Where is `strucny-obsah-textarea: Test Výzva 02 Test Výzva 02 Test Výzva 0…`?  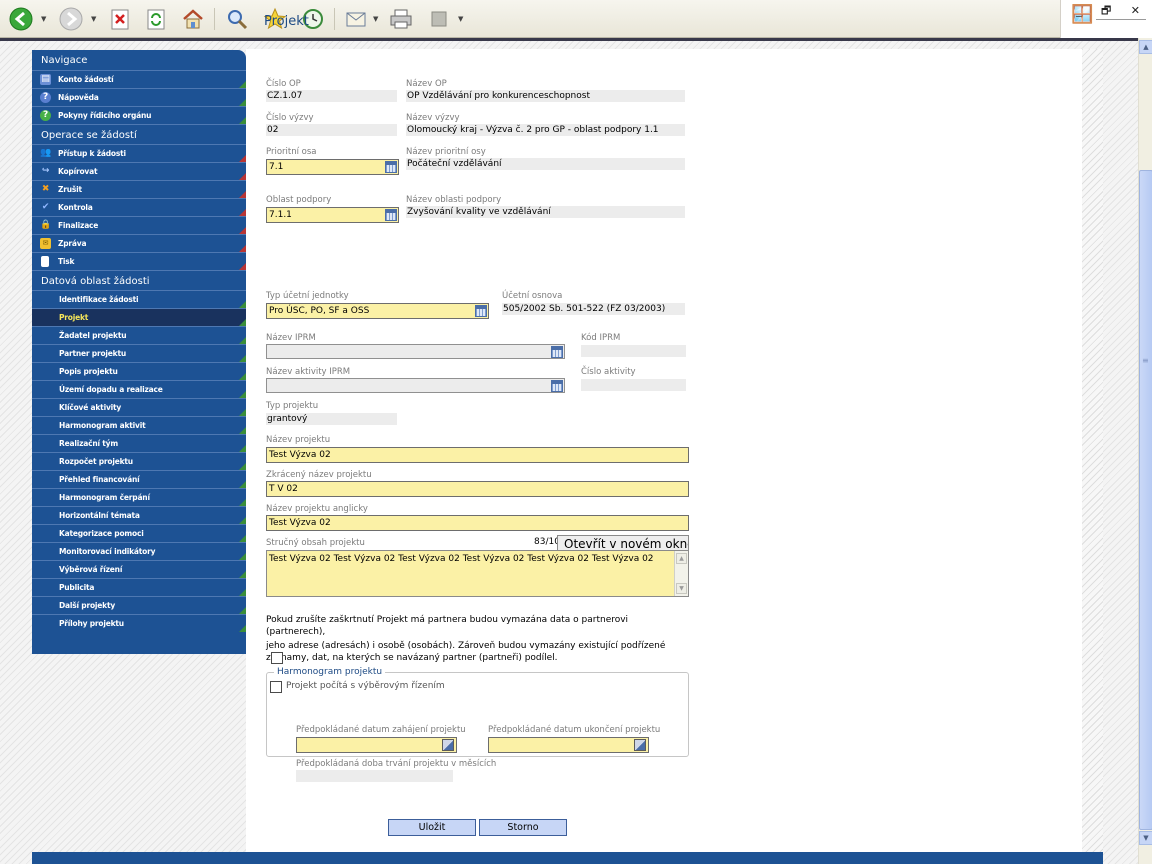 strucny-obsah-textarea: Test Výzva 02 Test Výzva 02 Test Výzva 0… is located at coordinates (477, 573).